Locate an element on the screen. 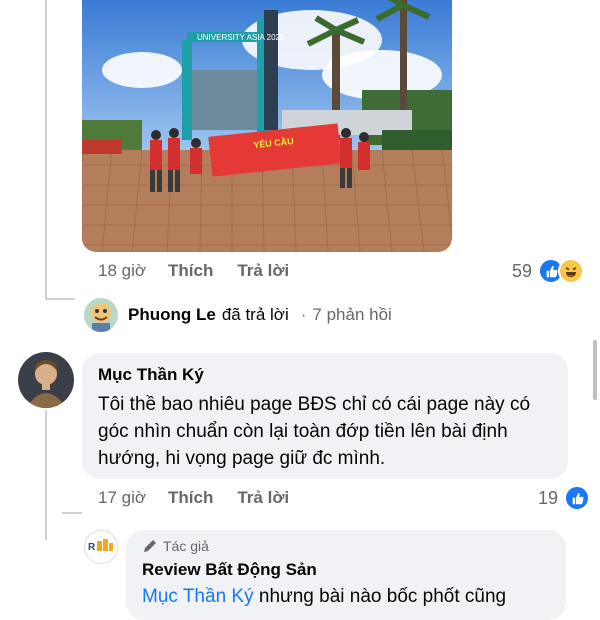 This screenshot has width=600, height=620. thread-line-reply is located at coordinates (72, 513).